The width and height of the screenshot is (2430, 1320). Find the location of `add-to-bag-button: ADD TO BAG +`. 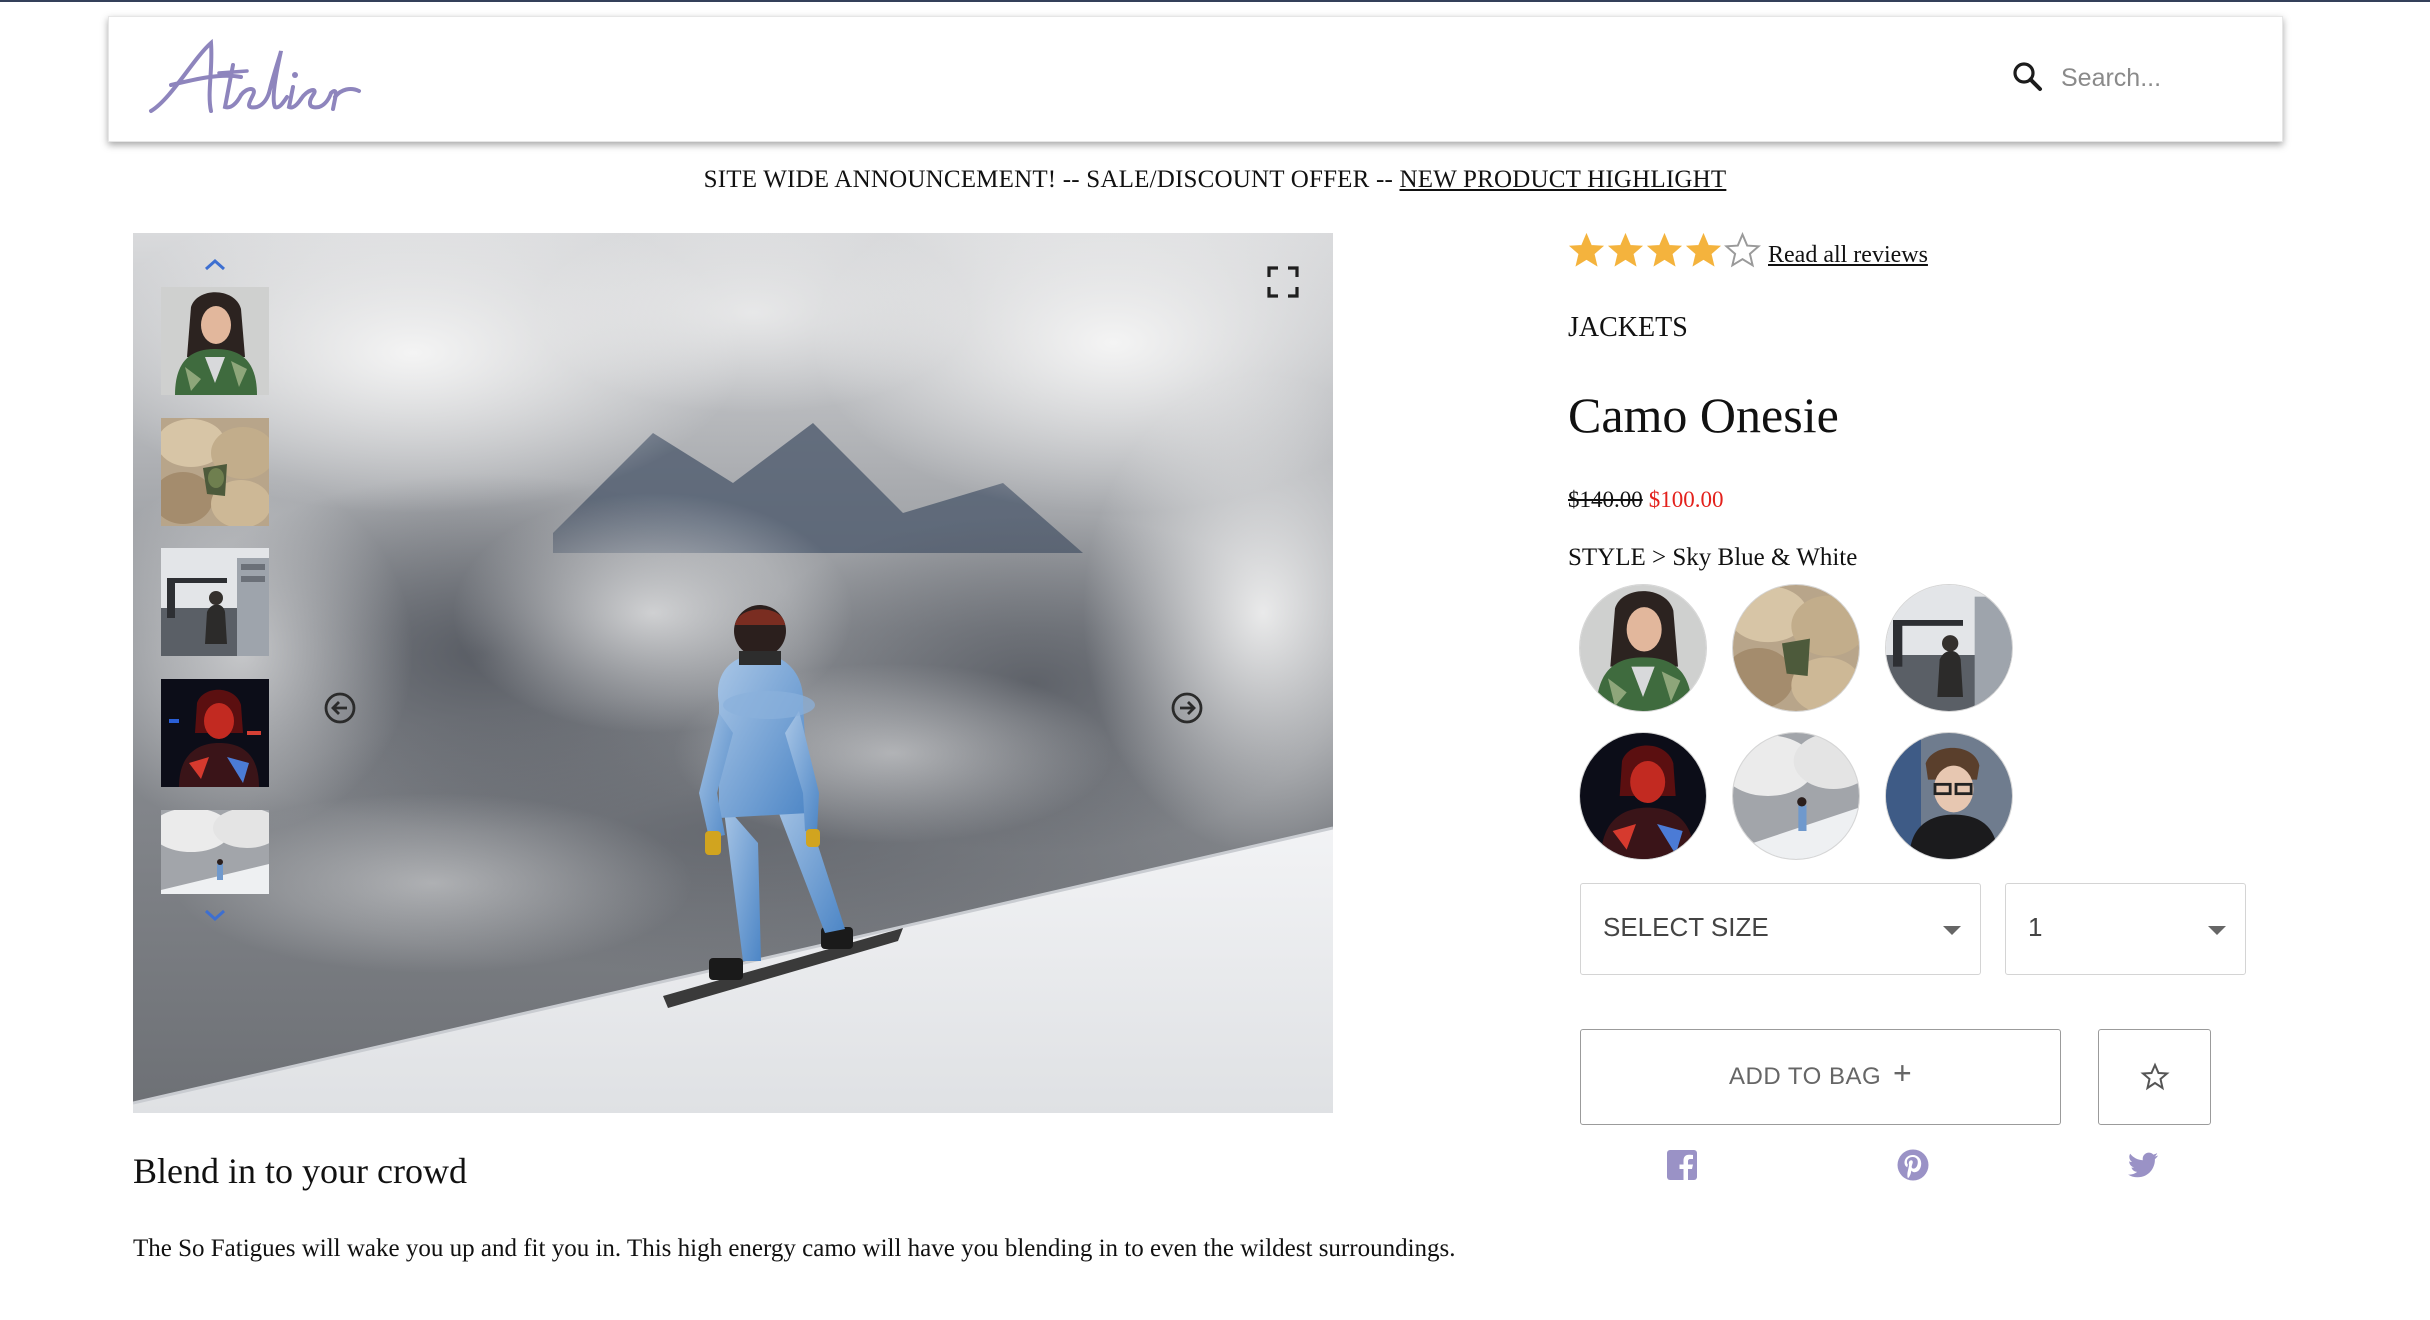

add-to-bag-button: ADD TO BAG + is located at coordinates (1820, 1077).